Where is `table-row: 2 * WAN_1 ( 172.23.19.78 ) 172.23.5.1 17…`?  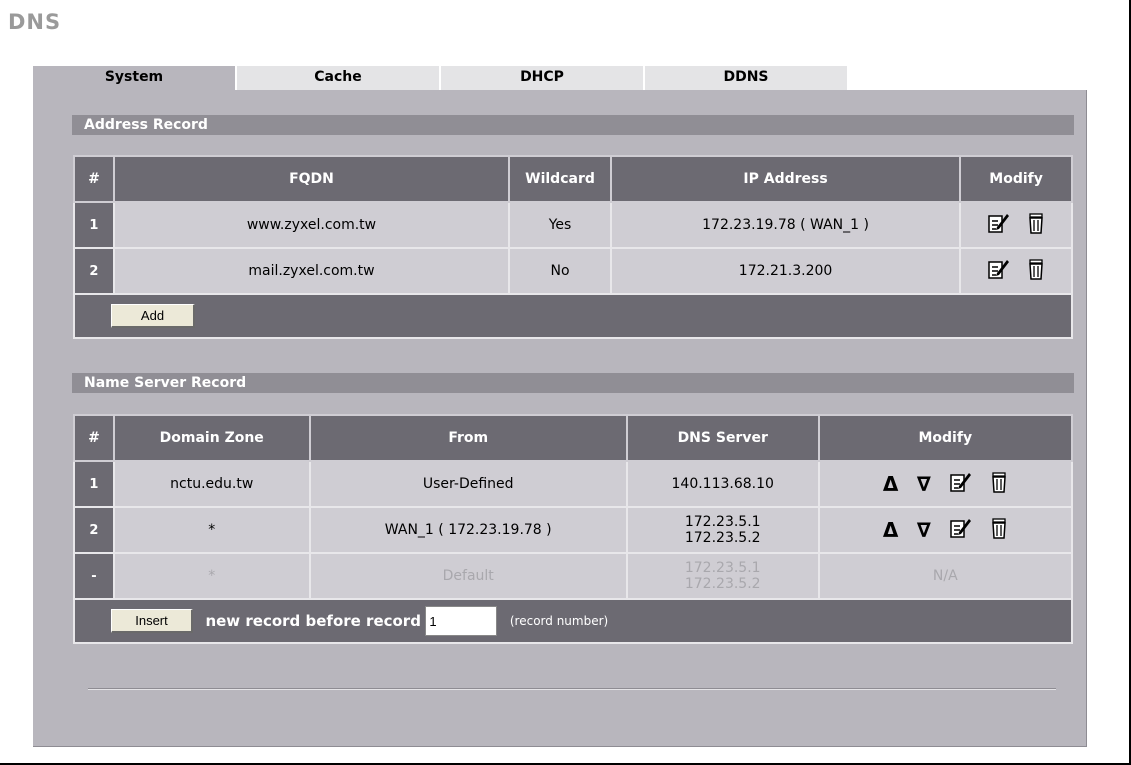 table-row: 2 * WAN_1 ( 172.23.19.78 ) 172.23.5.1 17… is located at coordinates (573, 530).